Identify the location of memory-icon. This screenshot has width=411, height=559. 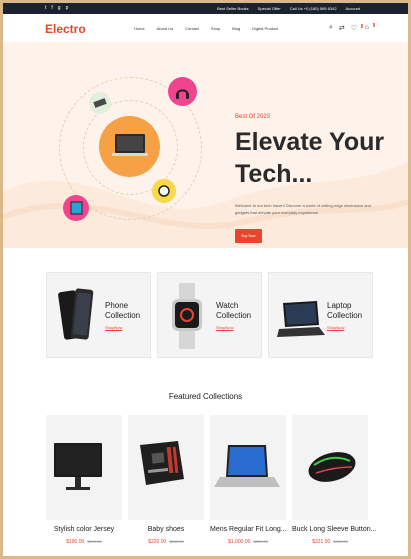
(100, 103).